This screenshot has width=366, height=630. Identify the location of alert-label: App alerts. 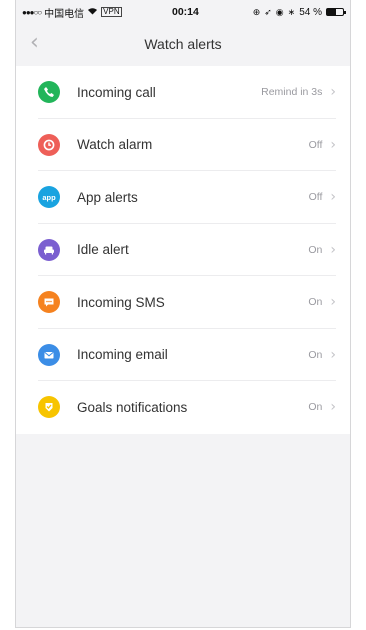
(107, 197).